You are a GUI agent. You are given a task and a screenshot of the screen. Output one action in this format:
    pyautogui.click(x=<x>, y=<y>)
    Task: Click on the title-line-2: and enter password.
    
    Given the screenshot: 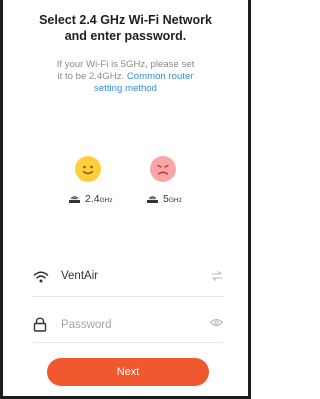 What is the action you would take?
    pyautogui.click(x=125, y=36)
    